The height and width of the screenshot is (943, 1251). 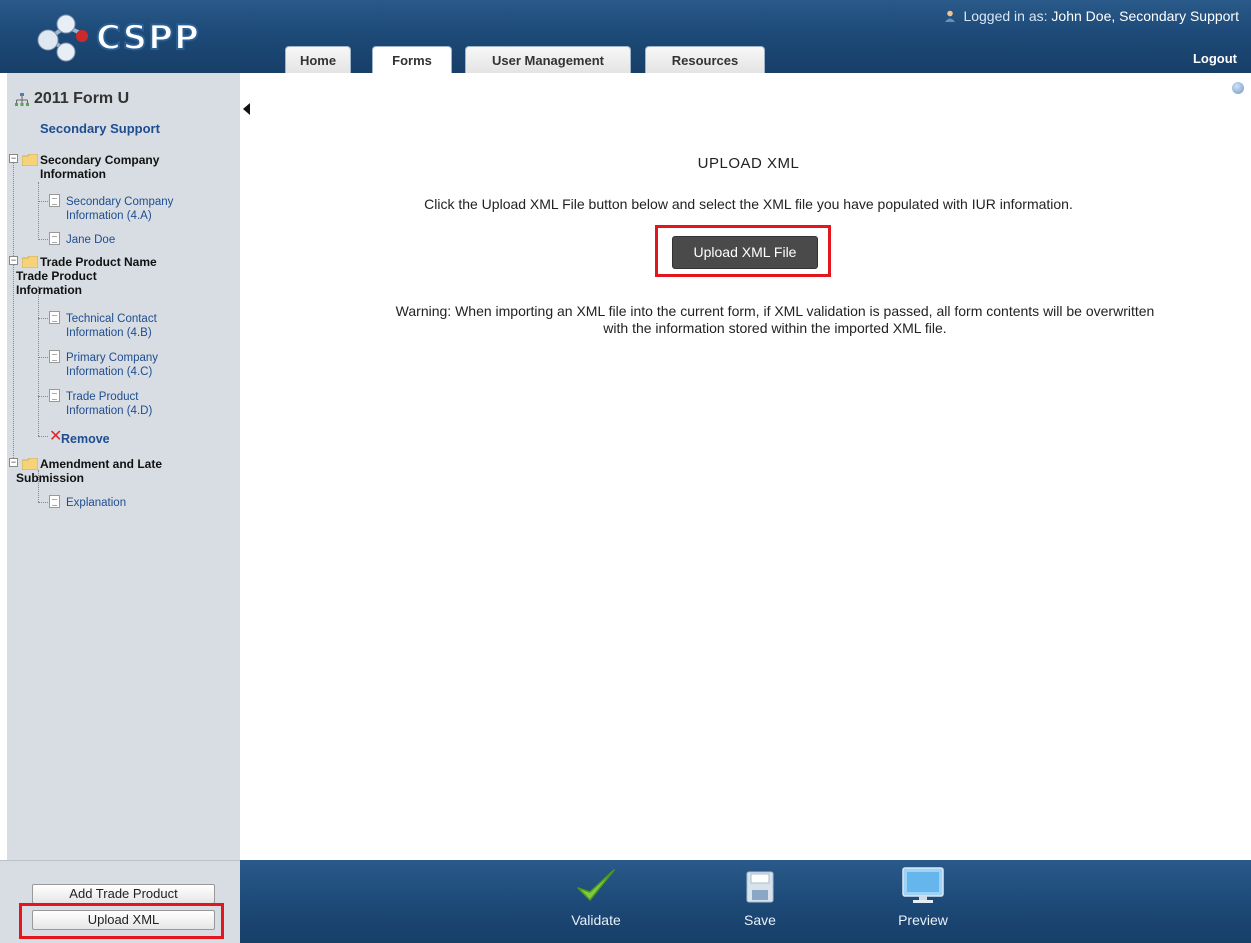 I want to click on tab-forms: Forms, so click(x=412, y=59).